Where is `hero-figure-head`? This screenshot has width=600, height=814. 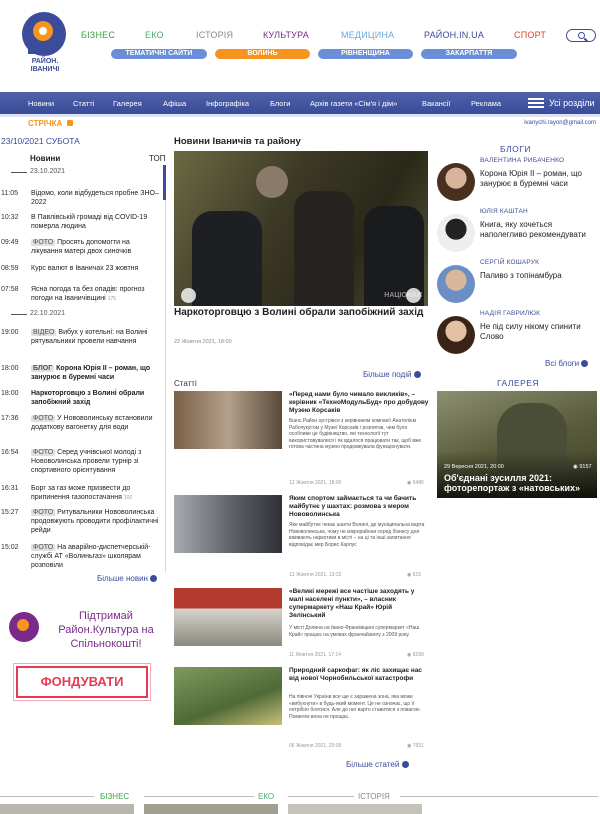 hero-figure-head is located at coordinates (272, 182).